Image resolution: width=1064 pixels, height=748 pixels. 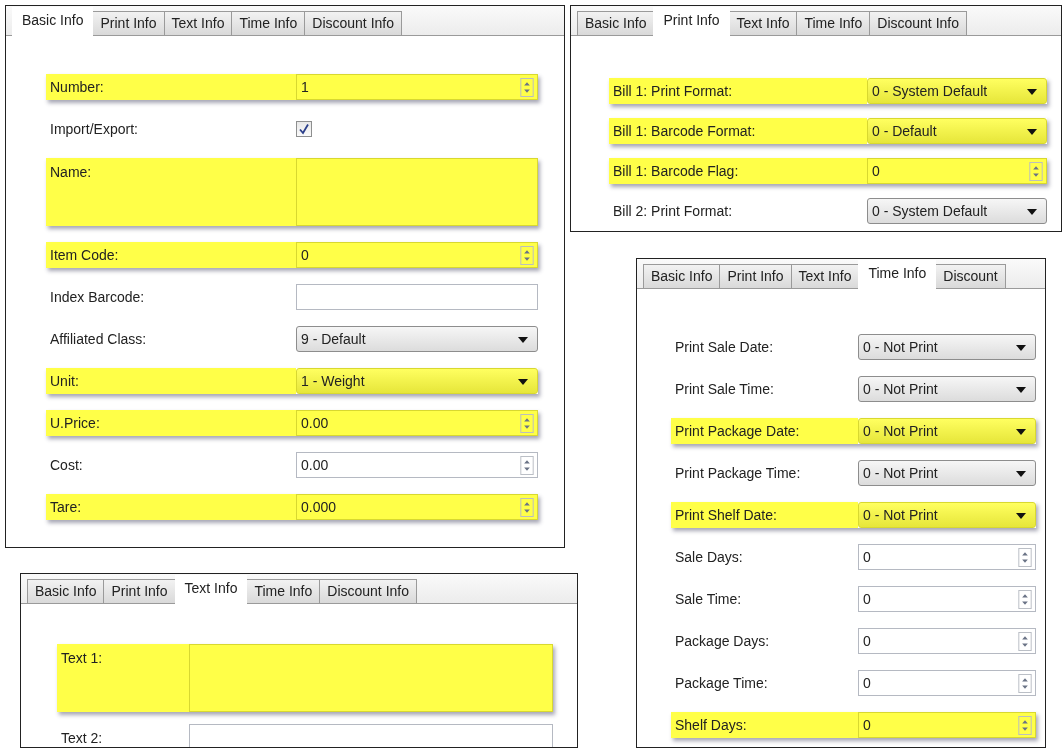 What do you see at coordinates (708, 599) in the screenshot?
I see `field-label: Sale Time:` at bounding box center [708, 599].